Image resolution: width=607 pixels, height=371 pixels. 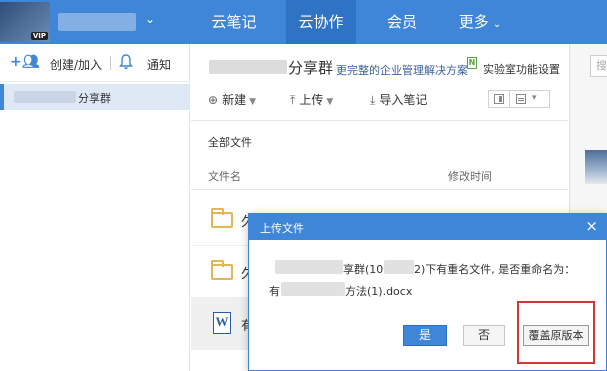 I want to click on sidebar-item-share-group: 分享群, so click(x=95, y=97).